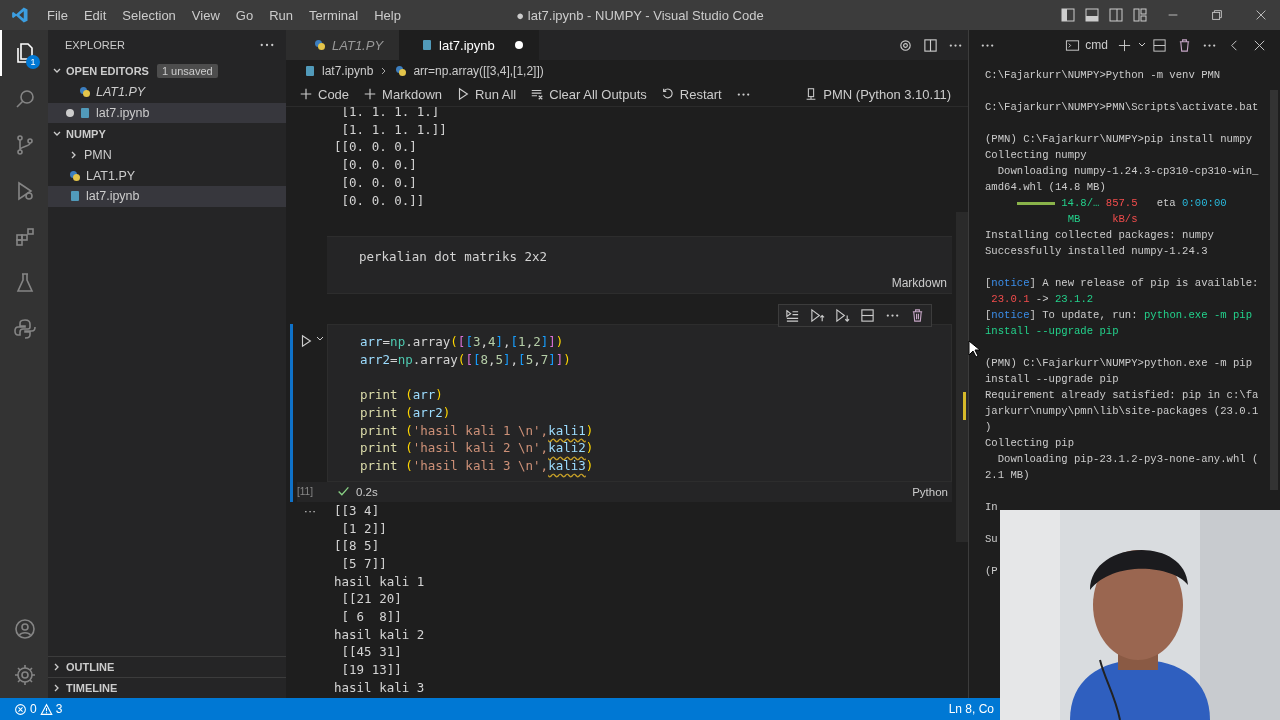 This screenshot has width=1280, height=720. What do you see at coordinates (486, 94) in the screenshot?
I see `run-all-button: Run All` at bounding box center [486, 94].